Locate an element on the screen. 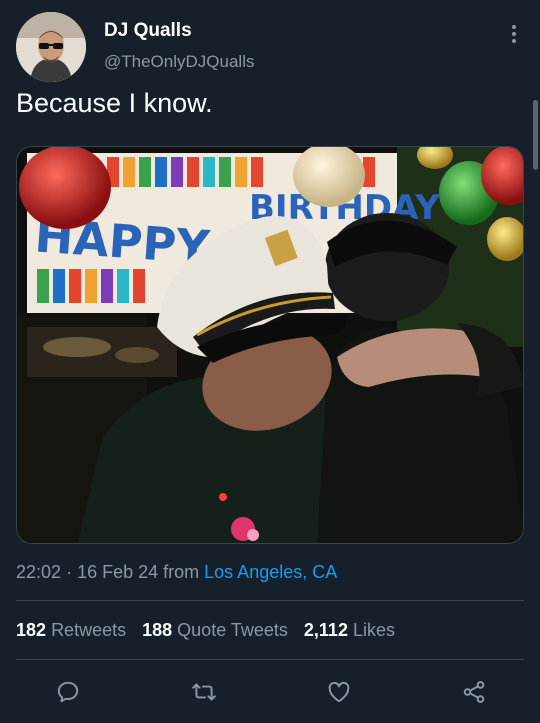 This screenshot has width=540, height=723. retweet-button is located at coordinates (204, 692).